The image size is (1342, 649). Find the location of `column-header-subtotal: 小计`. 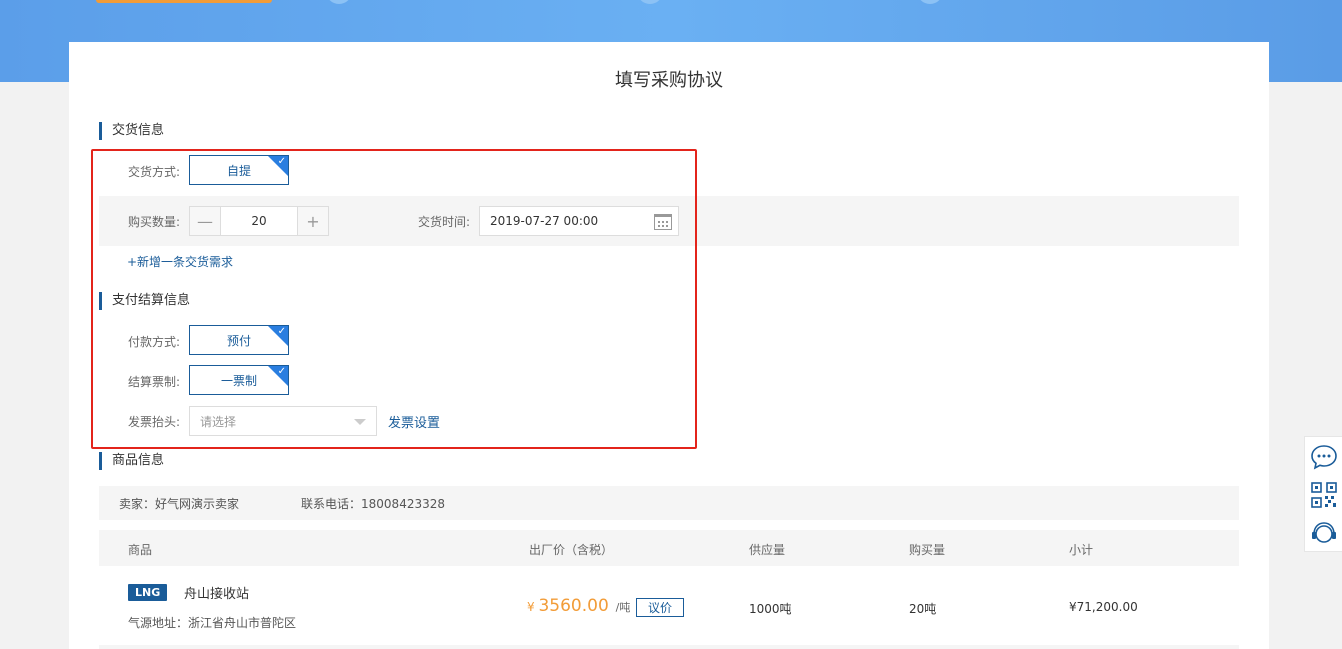

column-header-subtotal: 小计 is located at coordinates (1081, 550).